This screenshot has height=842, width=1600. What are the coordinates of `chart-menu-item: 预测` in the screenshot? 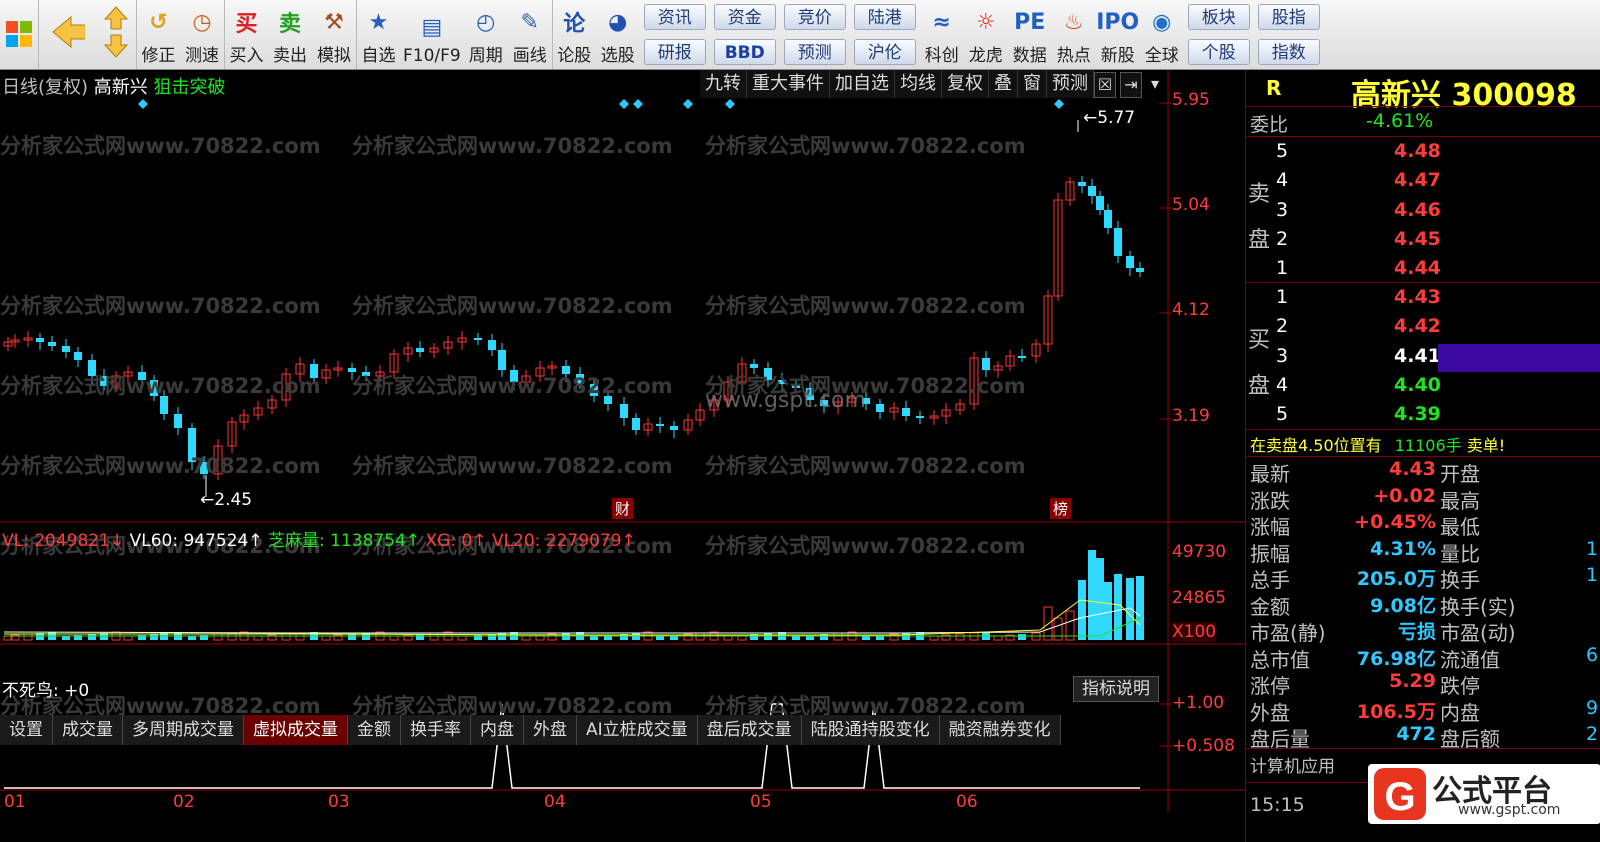 It's located at (1070, 84).